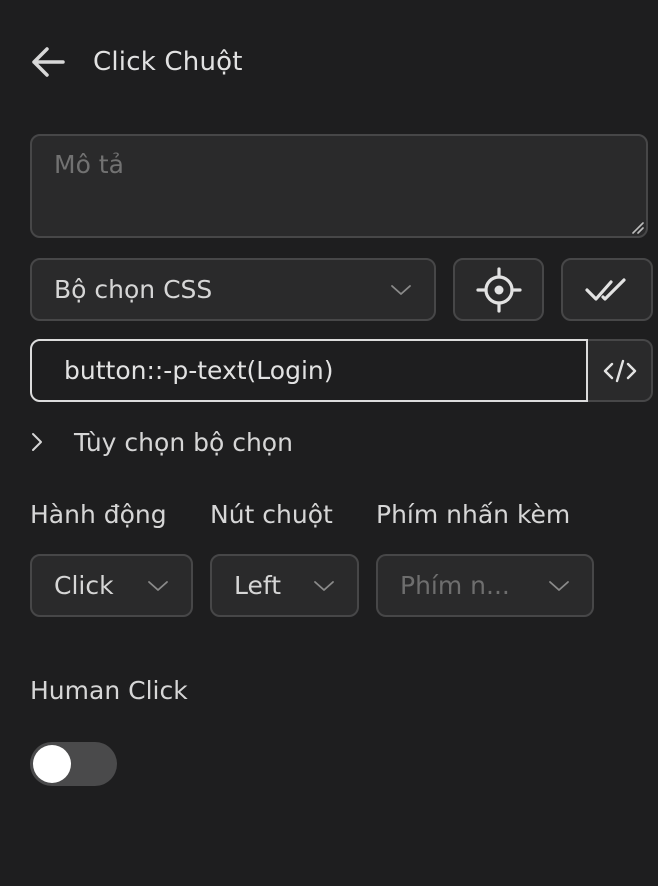 The width and height of the screenshot is (658, 886). What do you see at coordinates (637, 227) in the screenshot?
I see `resize-handle-icon` at bounding box center [637, 227].